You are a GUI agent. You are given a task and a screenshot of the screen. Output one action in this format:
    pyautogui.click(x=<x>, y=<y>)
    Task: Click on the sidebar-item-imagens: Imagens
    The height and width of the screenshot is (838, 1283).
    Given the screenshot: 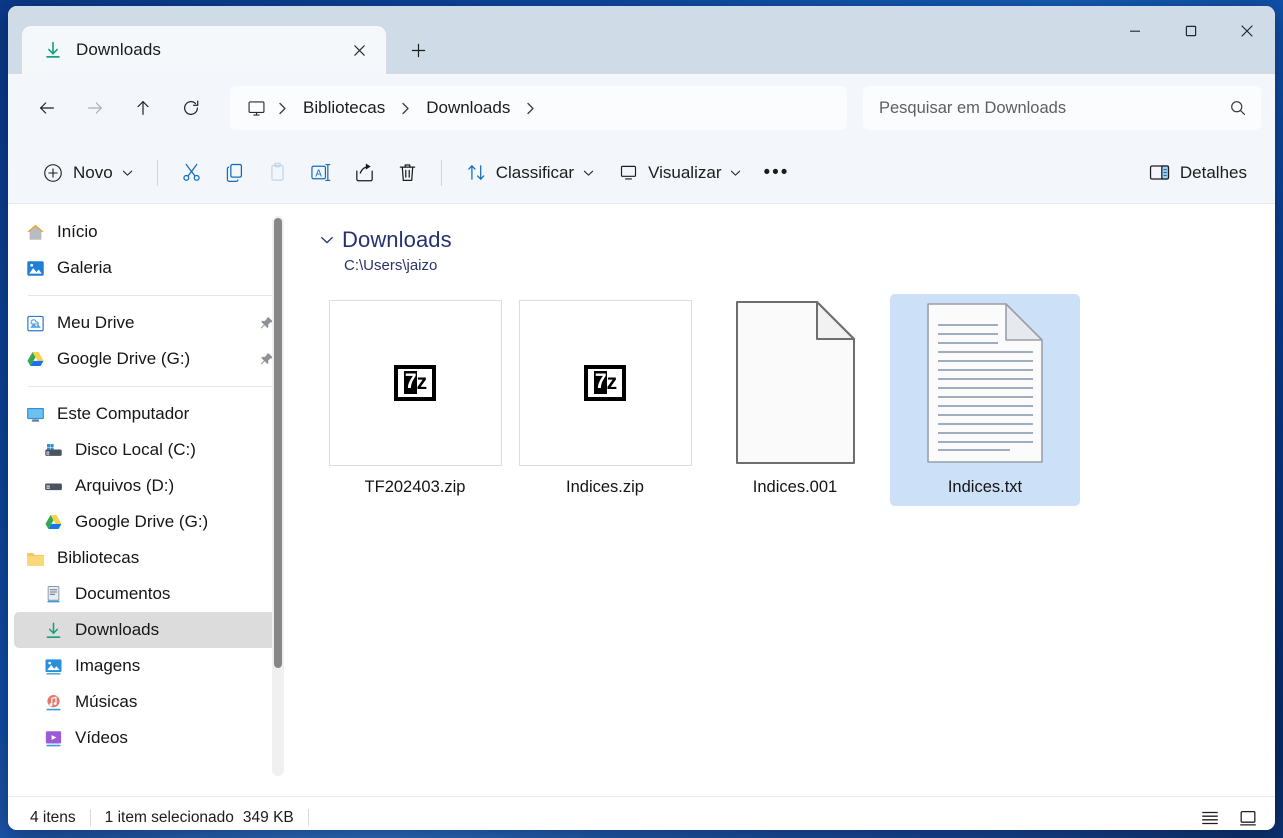 What is the action you would take?
    pyautogui.click(x=148, y=666)
    